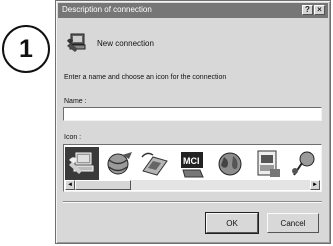 The height and width of the screenshot is (246, 333). I want to click on scroll-left-button: ◄, so click(70, 185).